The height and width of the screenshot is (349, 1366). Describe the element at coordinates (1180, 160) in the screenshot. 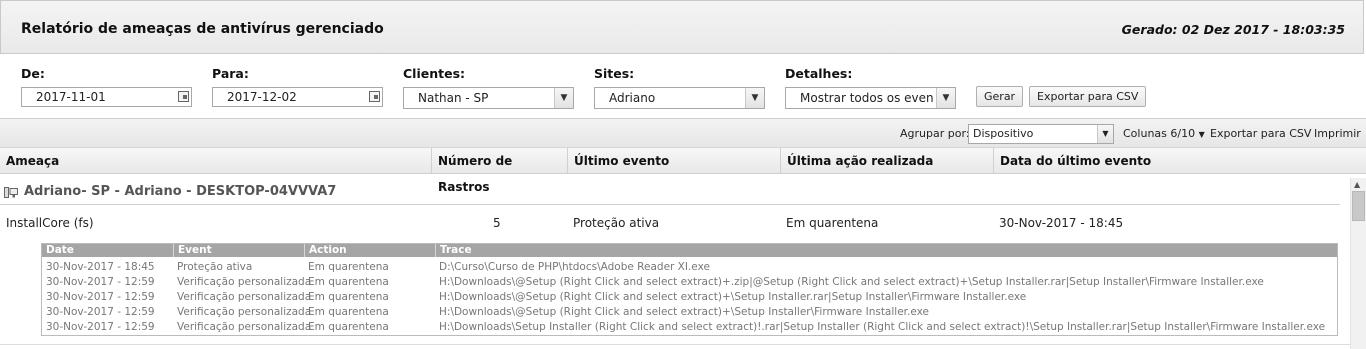

I see `col-last-date: Data do último evento` at that location.